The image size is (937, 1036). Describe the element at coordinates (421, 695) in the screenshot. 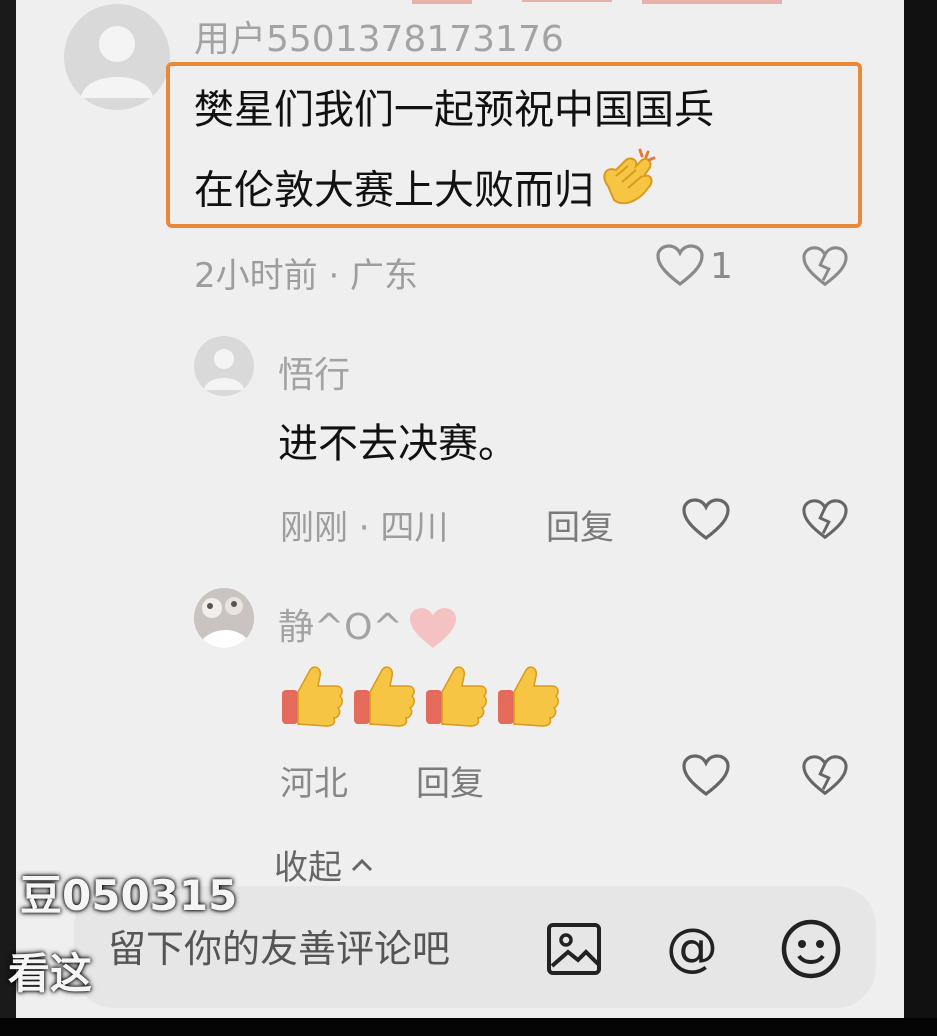

I see `thumbs-up-row` at that location.